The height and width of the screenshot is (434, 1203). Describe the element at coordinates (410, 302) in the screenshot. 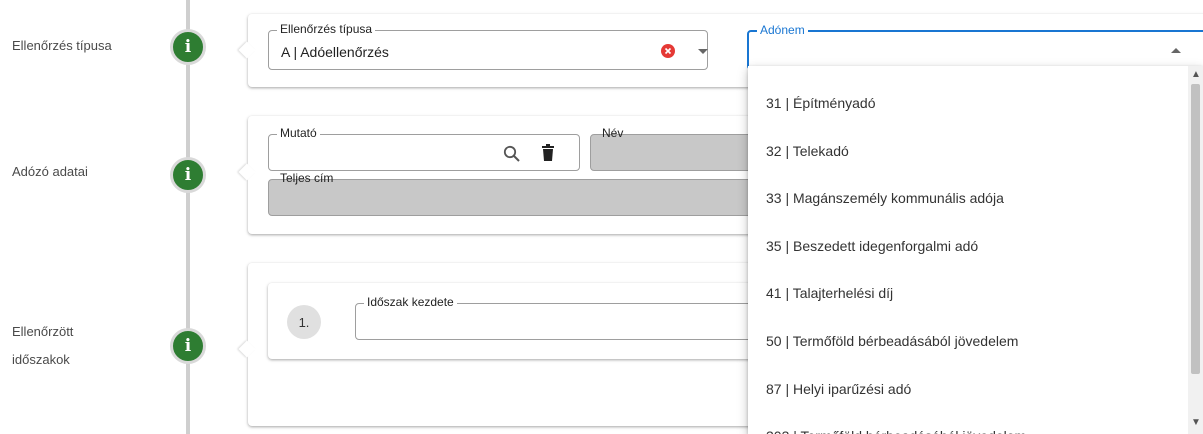

I see `field-label: Időszak kezdete` at that location.